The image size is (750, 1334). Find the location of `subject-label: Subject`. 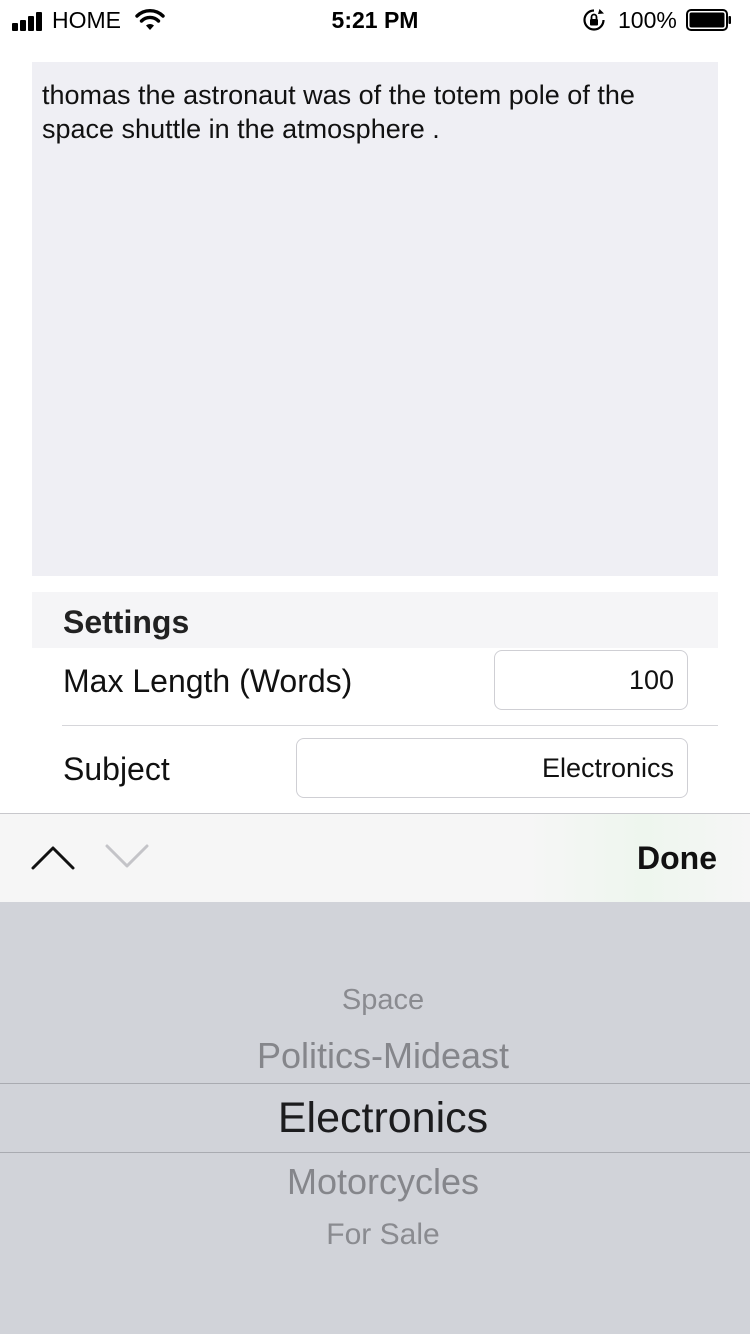

subject-label: Subject is located at coordinates (116, 769).